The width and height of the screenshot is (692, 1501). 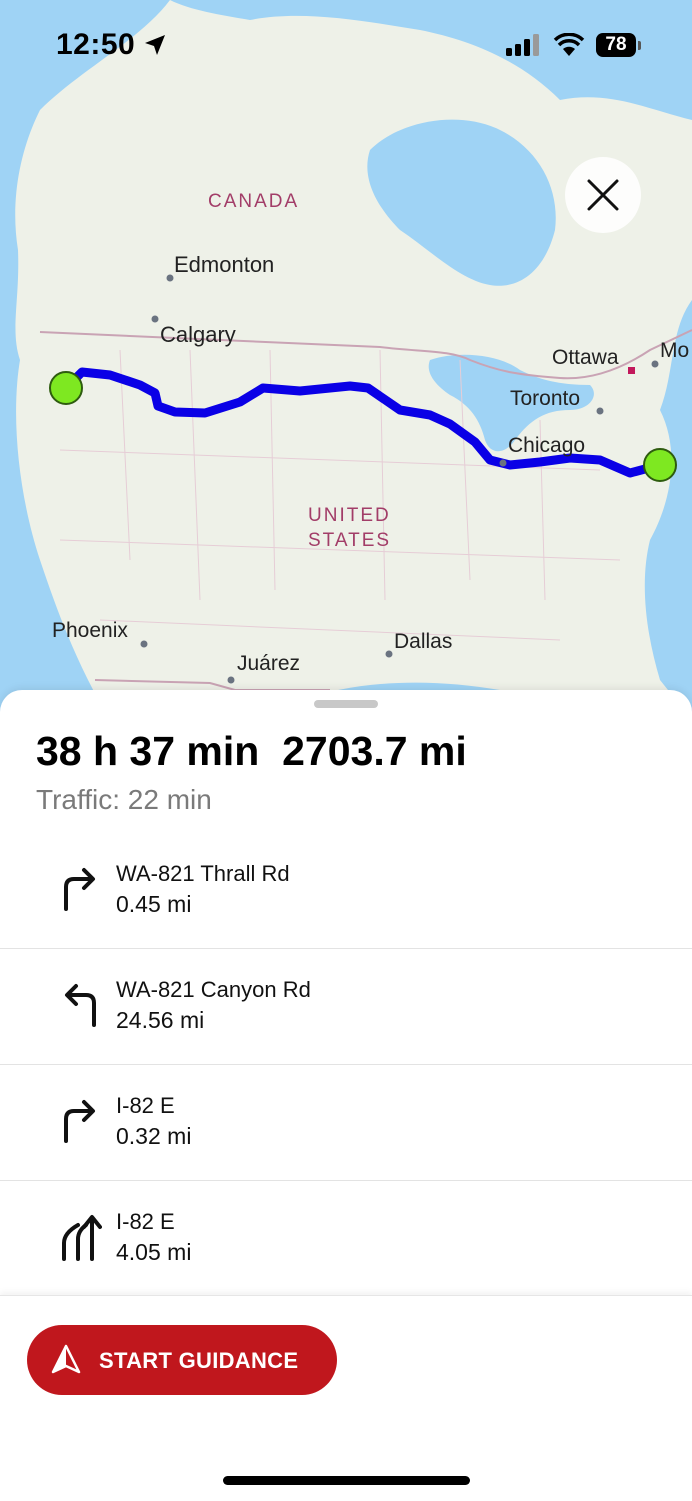 I want to click on step-distance: 4.05 mi, so click(x=154, y=1252).